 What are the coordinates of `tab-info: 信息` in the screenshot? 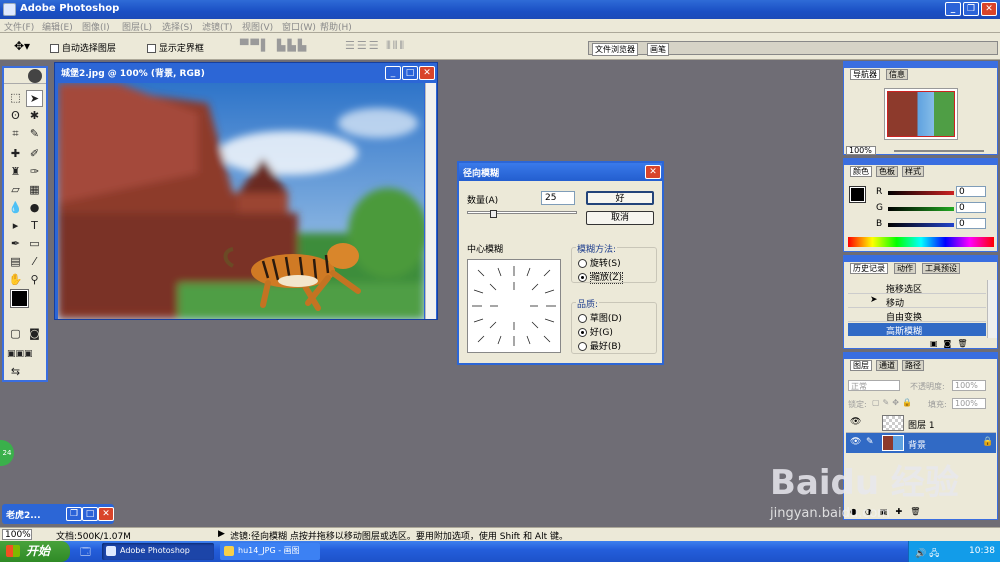 It's located at (897, 74).